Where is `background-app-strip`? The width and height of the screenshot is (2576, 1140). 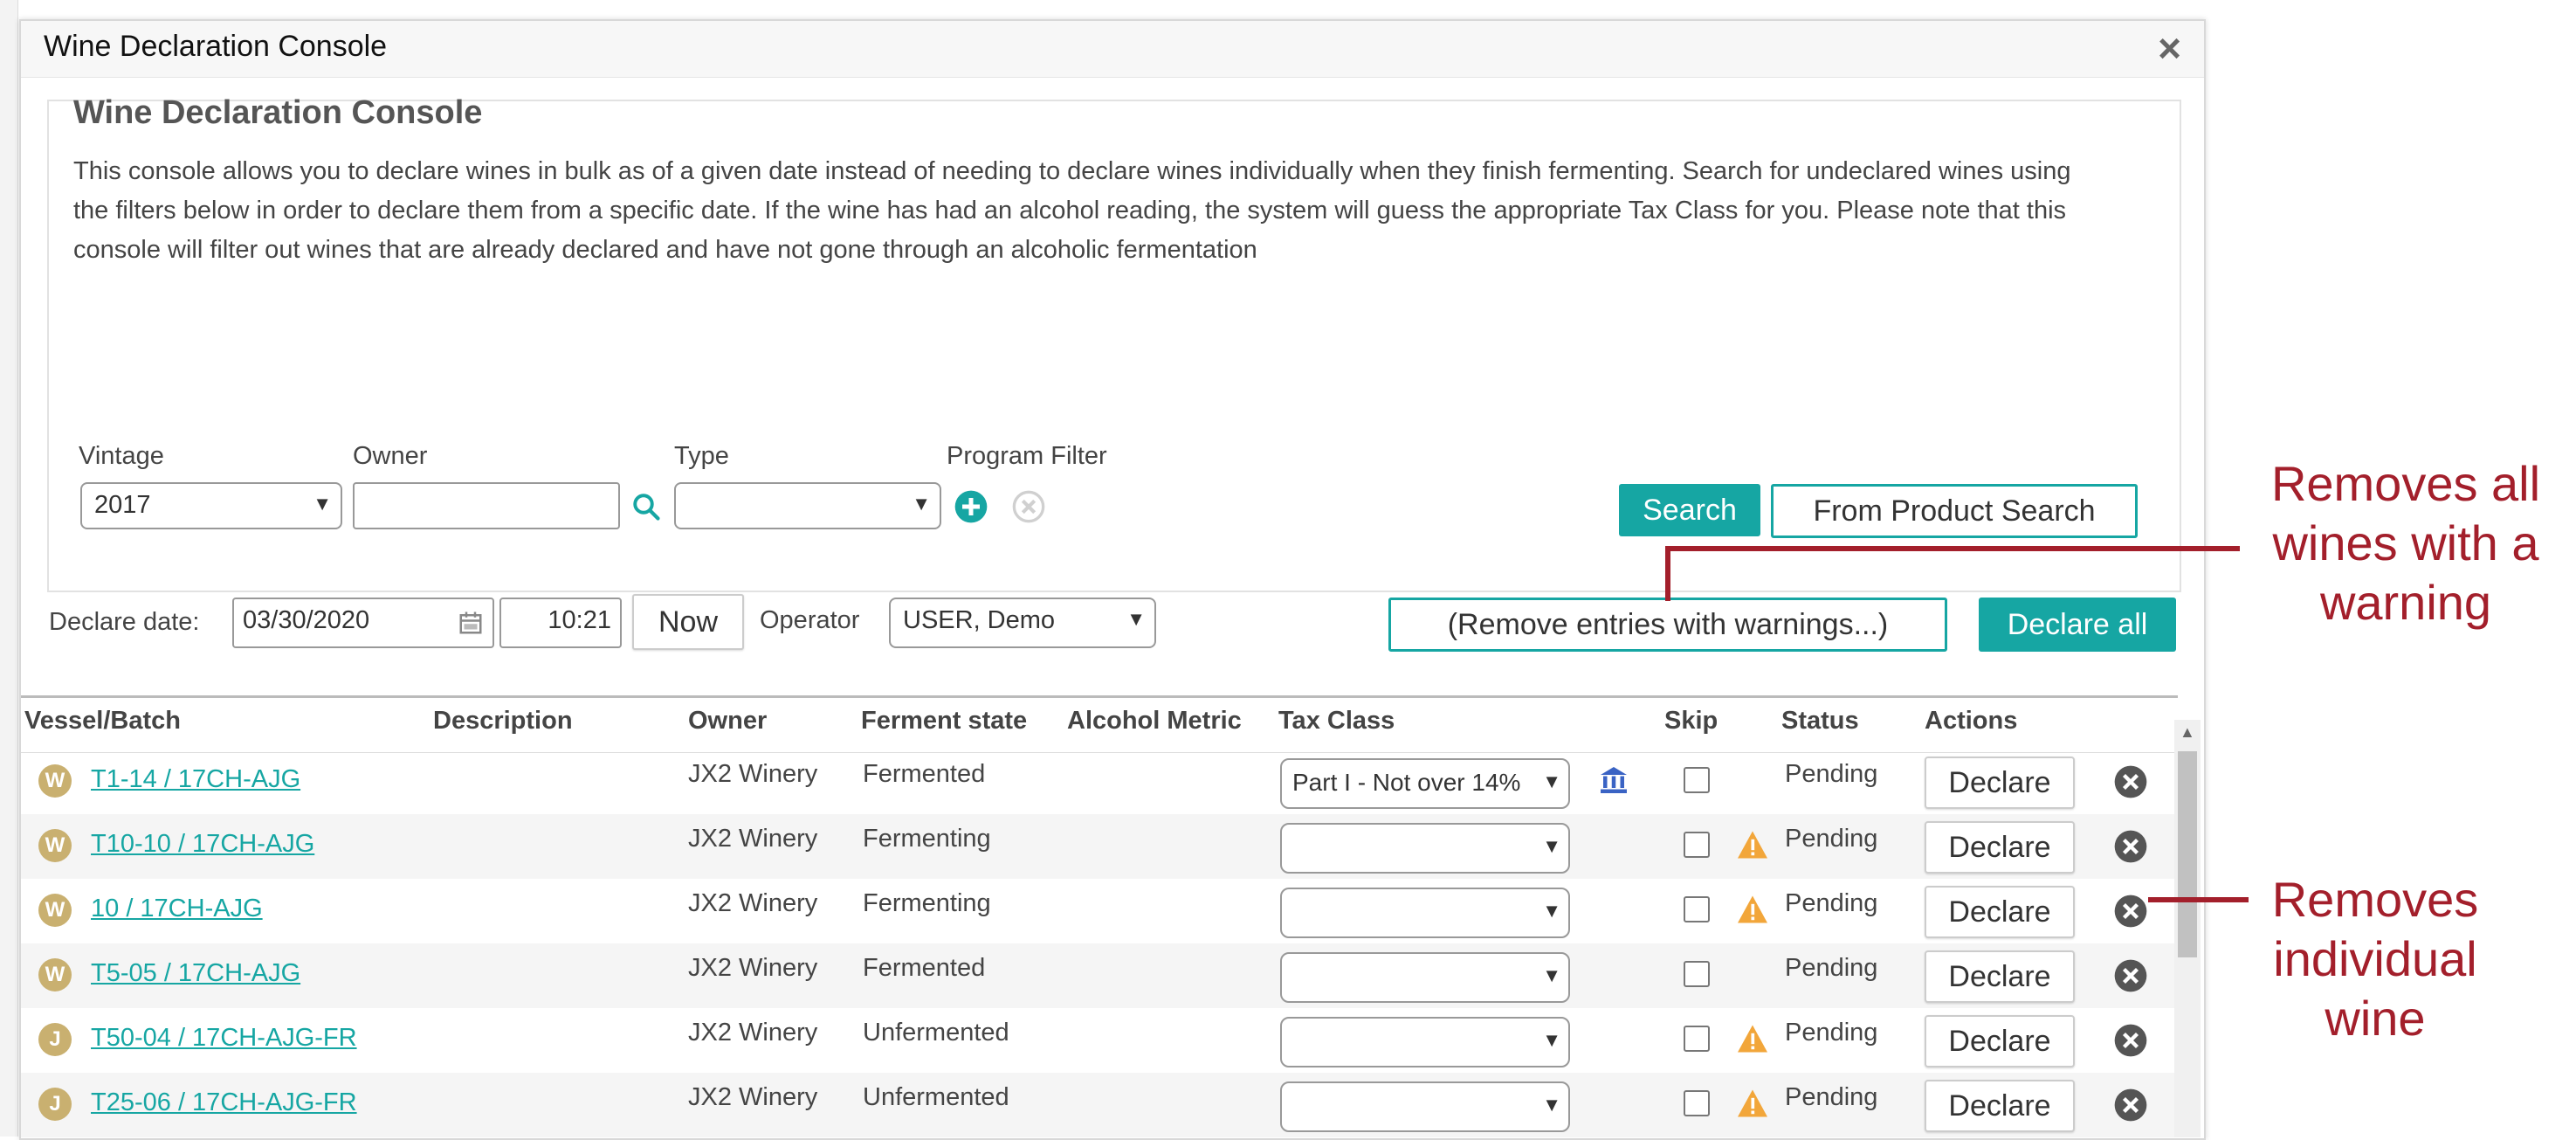
background-app-strip is located at coordinates (9, 568).